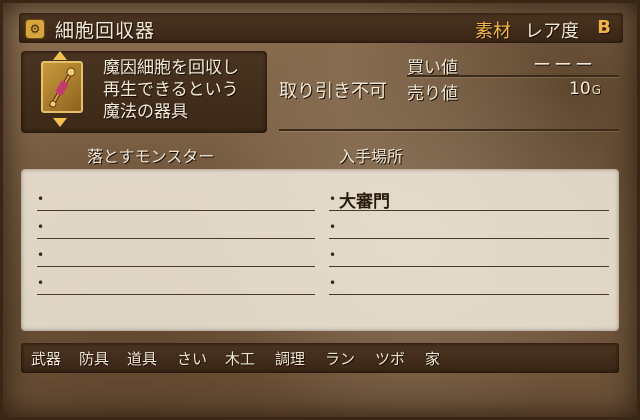 The height and width of the screenshot is (420, 640). Describe the element at coordinates (513, 76) in the screenshot. I see `buy-price-divider` at that location.